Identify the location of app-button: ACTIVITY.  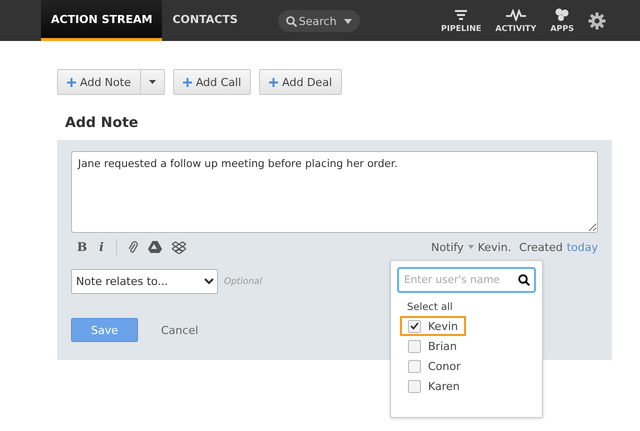
(515, 20).